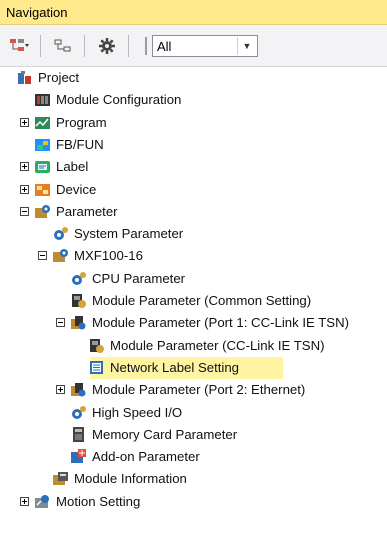 This screenshot has width=387, height=556. What do you see at coordinates (78, 412) in the screenshot?
I see `high-speed-io-icon` at bounding box center [78, 412].